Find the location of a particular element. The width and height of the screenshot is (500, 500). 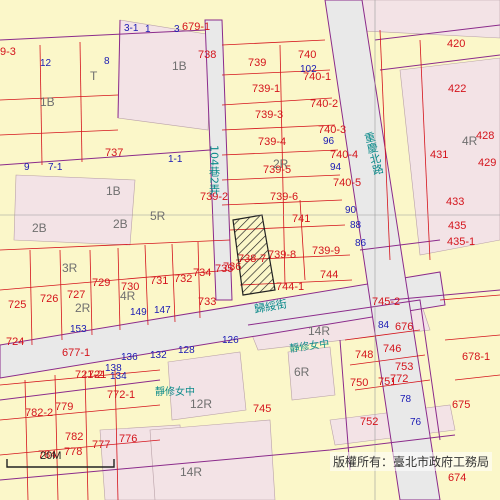

house-number: 76 is located at coordinates (416, 422).